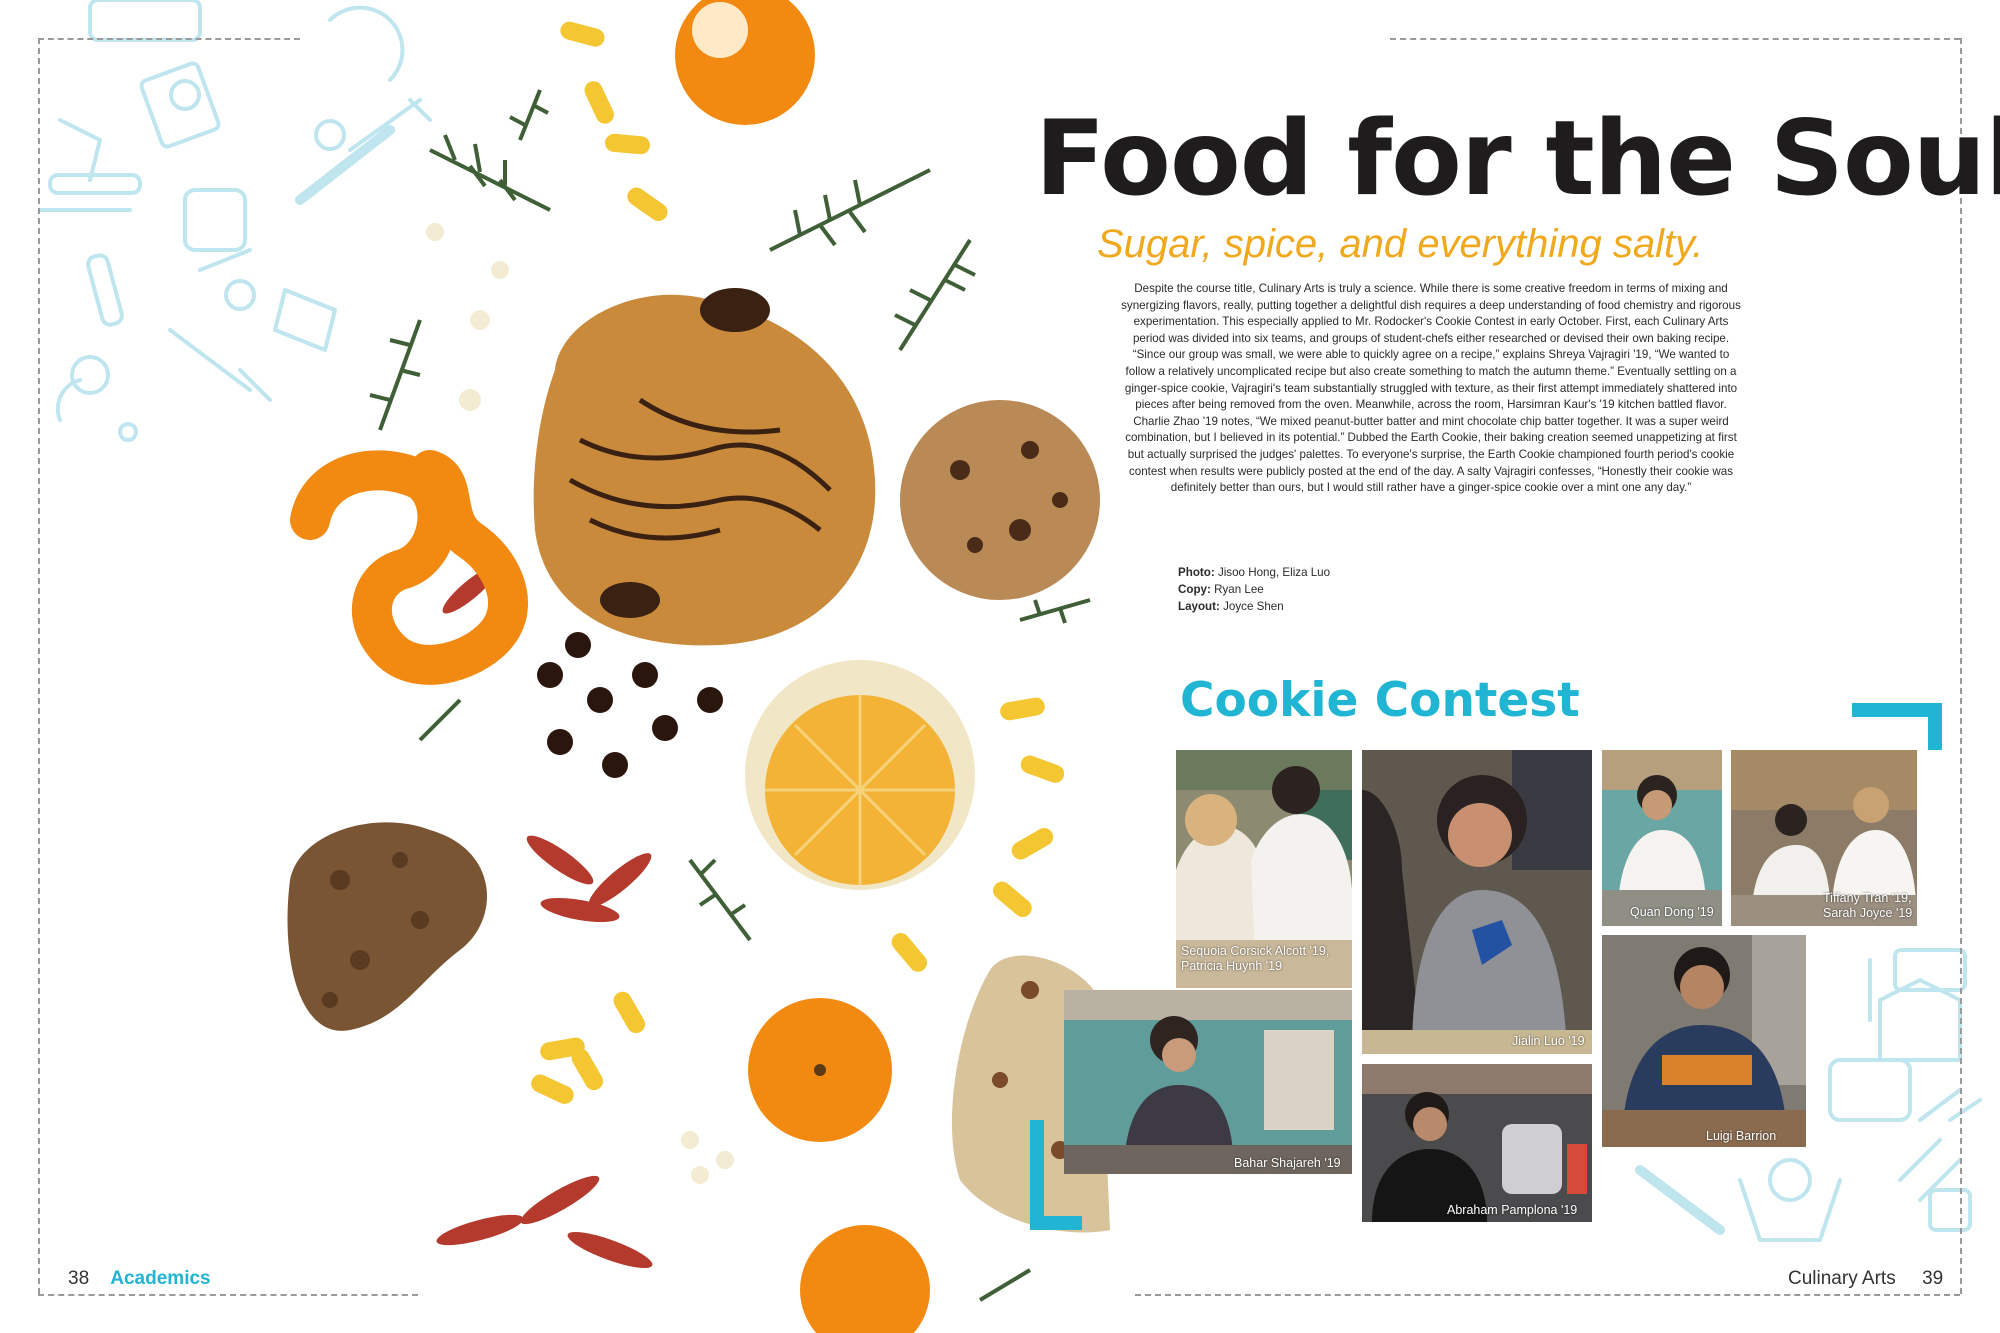 The height and width of the screenshot is (1333, 2000). What do you see at coordinates (1961, 666) in the screenshot?
I see `page-border-right` at bounding box center [1961, 666].